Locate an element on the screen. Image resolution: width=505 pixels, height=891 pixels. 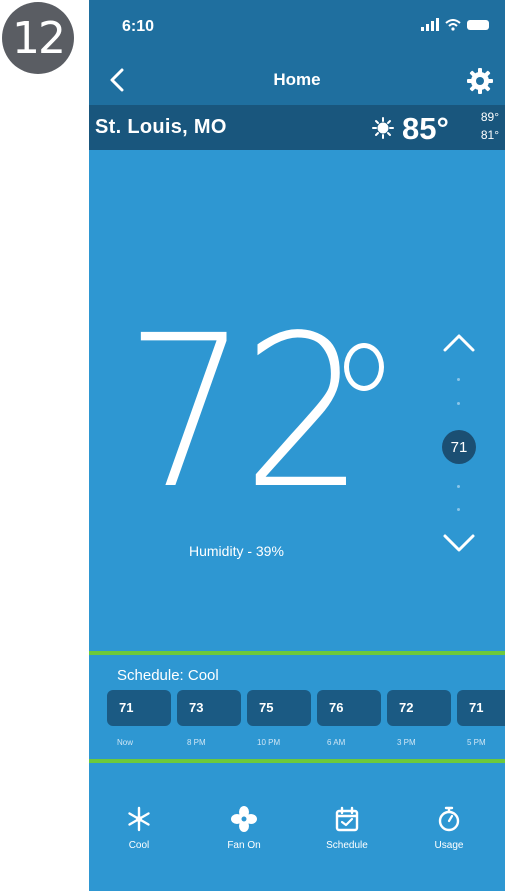
tab-cool: Cool is located at coordinates (139, 840).